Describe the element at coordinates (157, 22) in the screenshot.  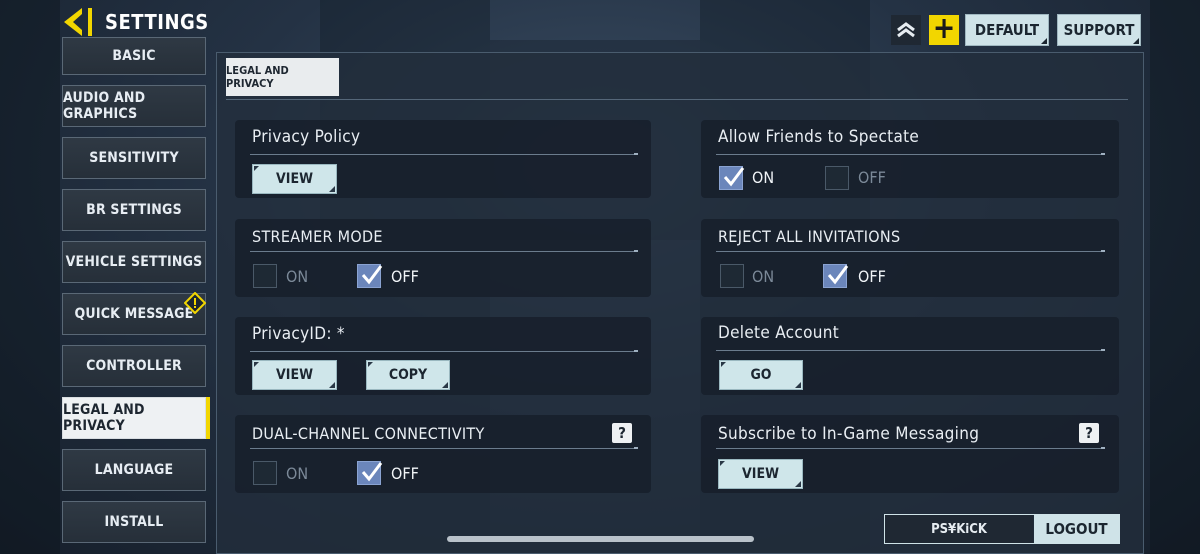
I see `page-title: SETTINGS` at that location.